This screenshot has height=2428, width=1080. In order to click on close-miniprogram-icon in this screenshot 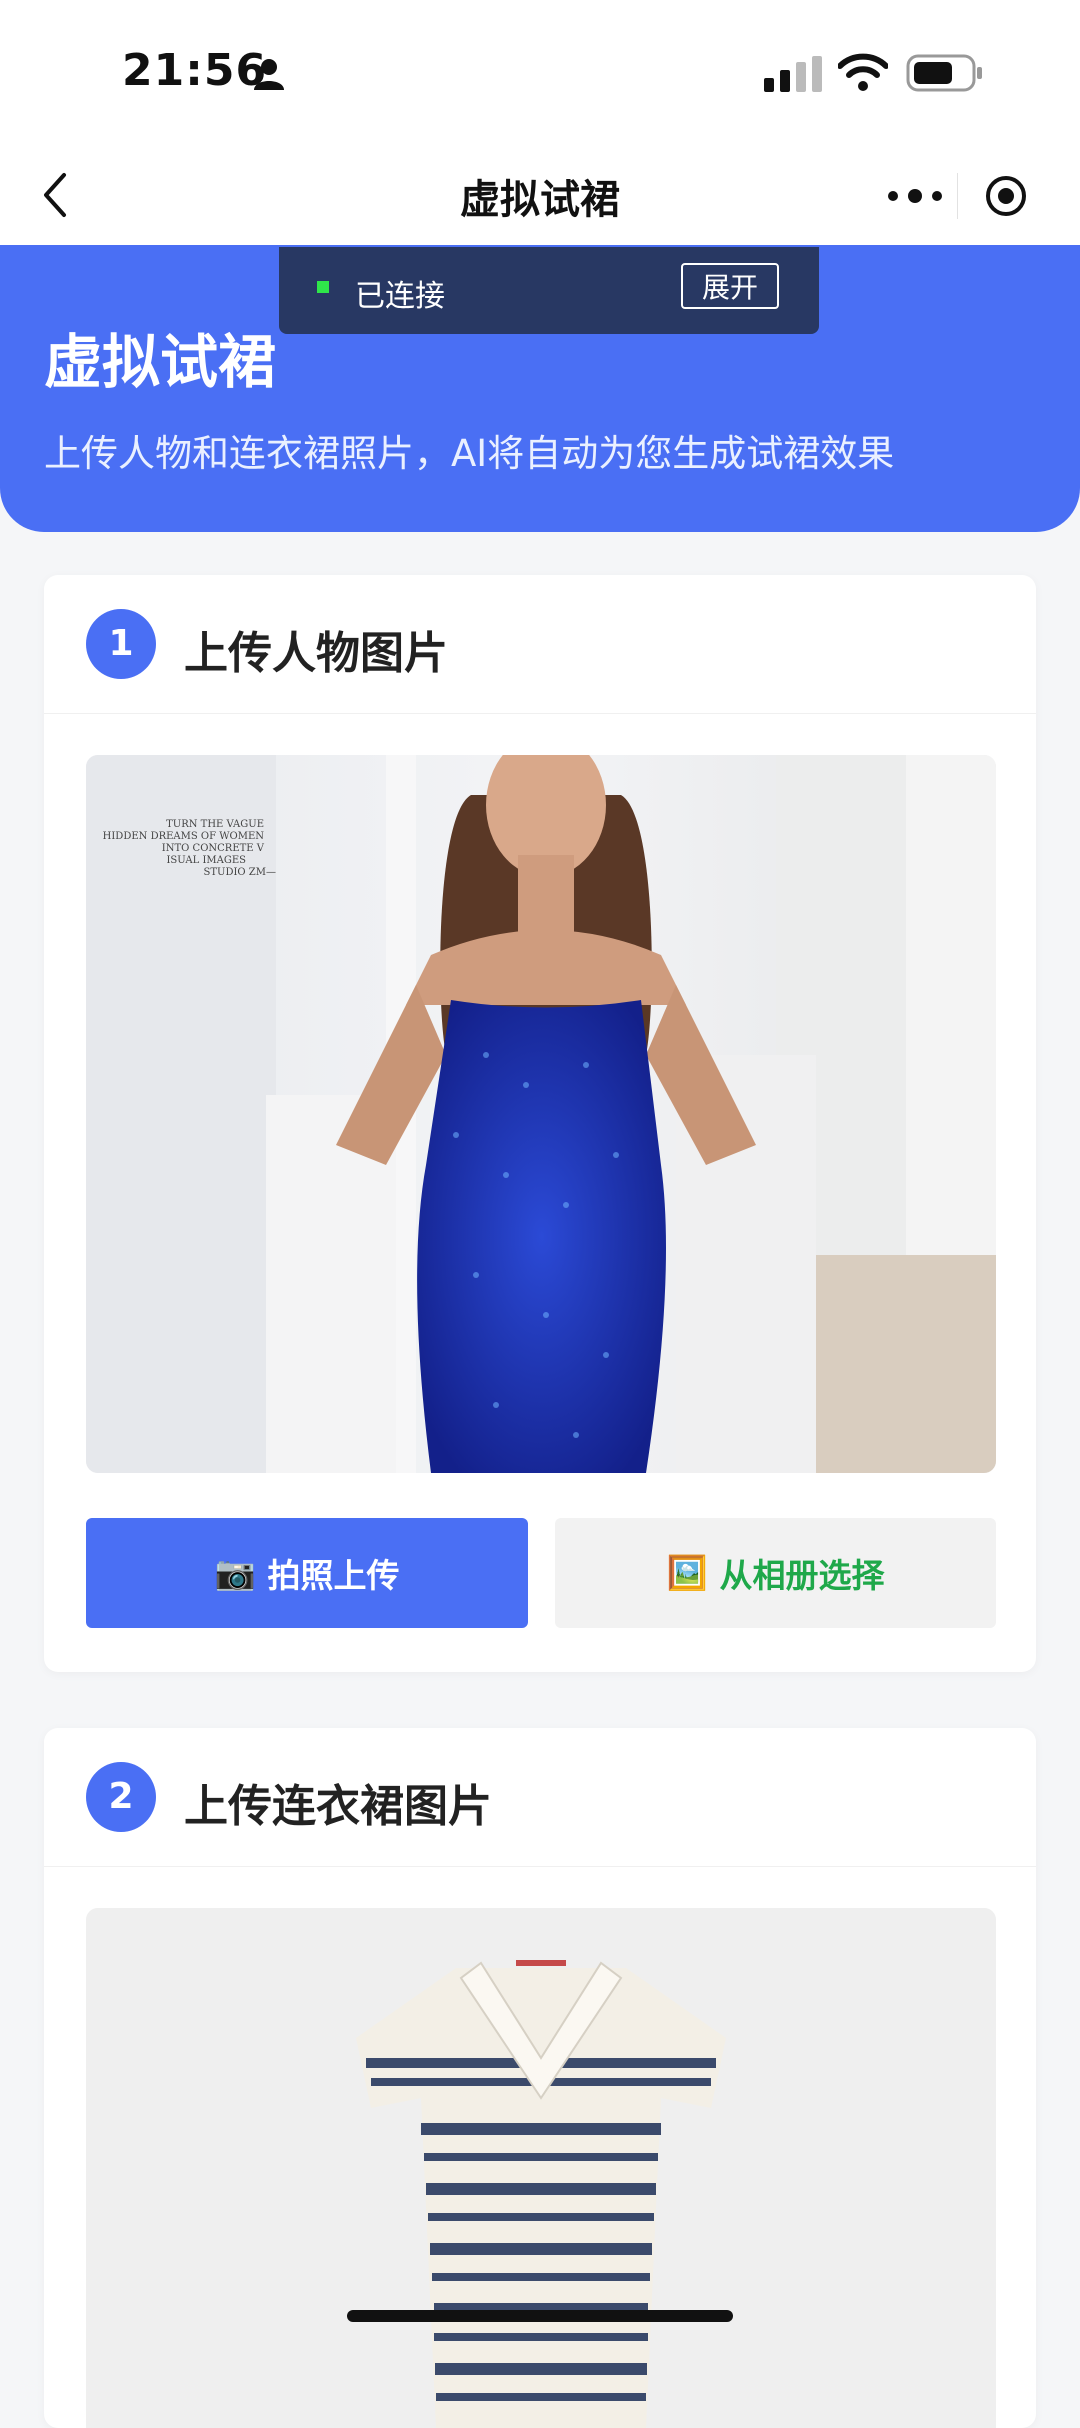, I will do `click(1006, 196)`.